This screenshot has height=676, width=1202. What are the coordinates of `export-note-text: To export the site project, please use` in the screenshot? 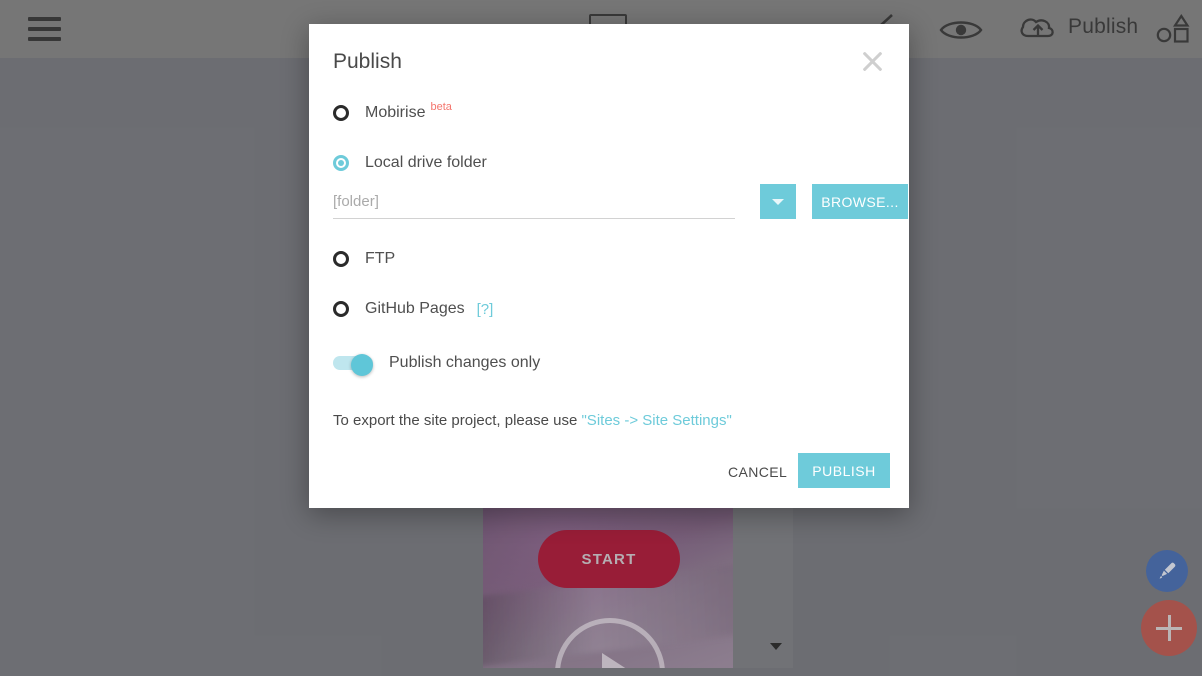 It's located at (457, 420).